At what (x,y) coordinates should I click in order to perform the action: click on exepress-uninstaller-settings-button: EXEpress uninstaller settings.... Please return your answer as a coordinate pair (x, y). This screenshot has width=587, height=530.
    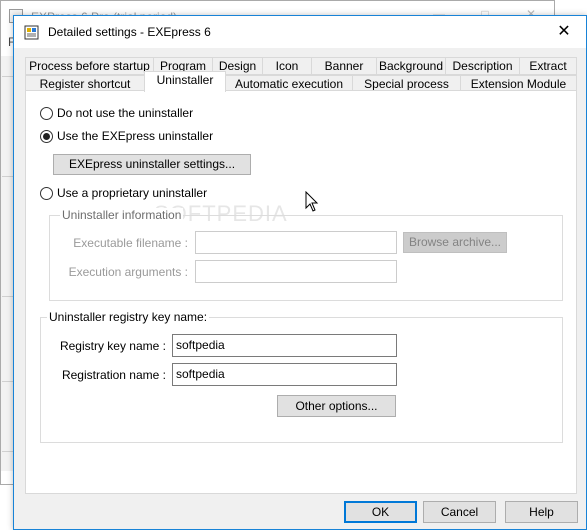
    Looking at the image, I should click on (152, 164).